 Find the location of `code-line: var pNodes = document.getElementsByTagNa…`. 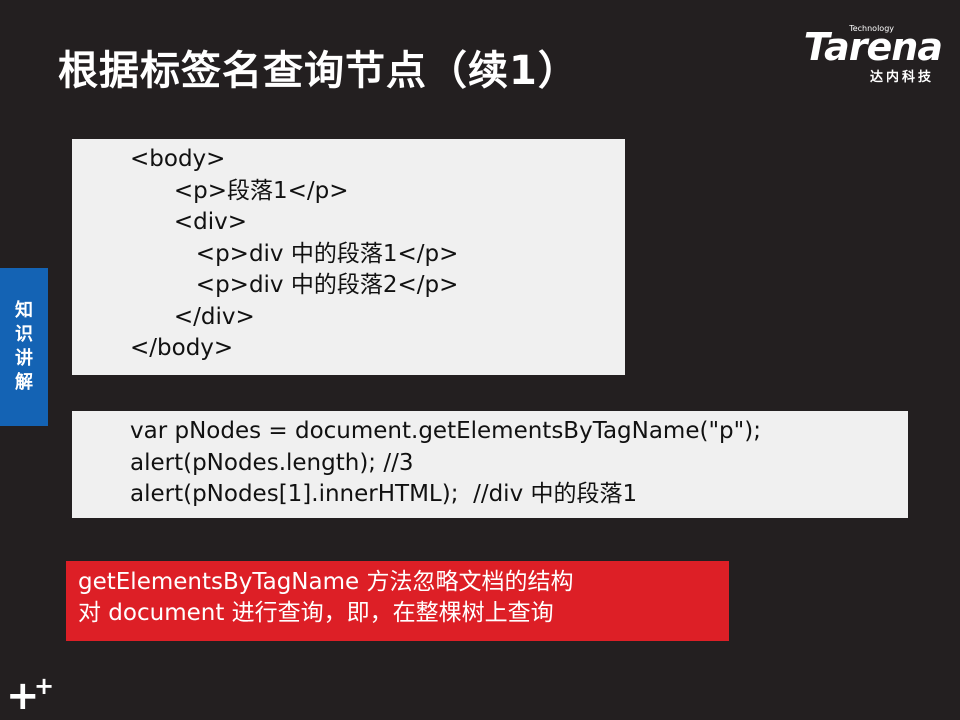

code-line: var pNodes = document.getElementsByTagNa… is located at coordinates (445, 431).